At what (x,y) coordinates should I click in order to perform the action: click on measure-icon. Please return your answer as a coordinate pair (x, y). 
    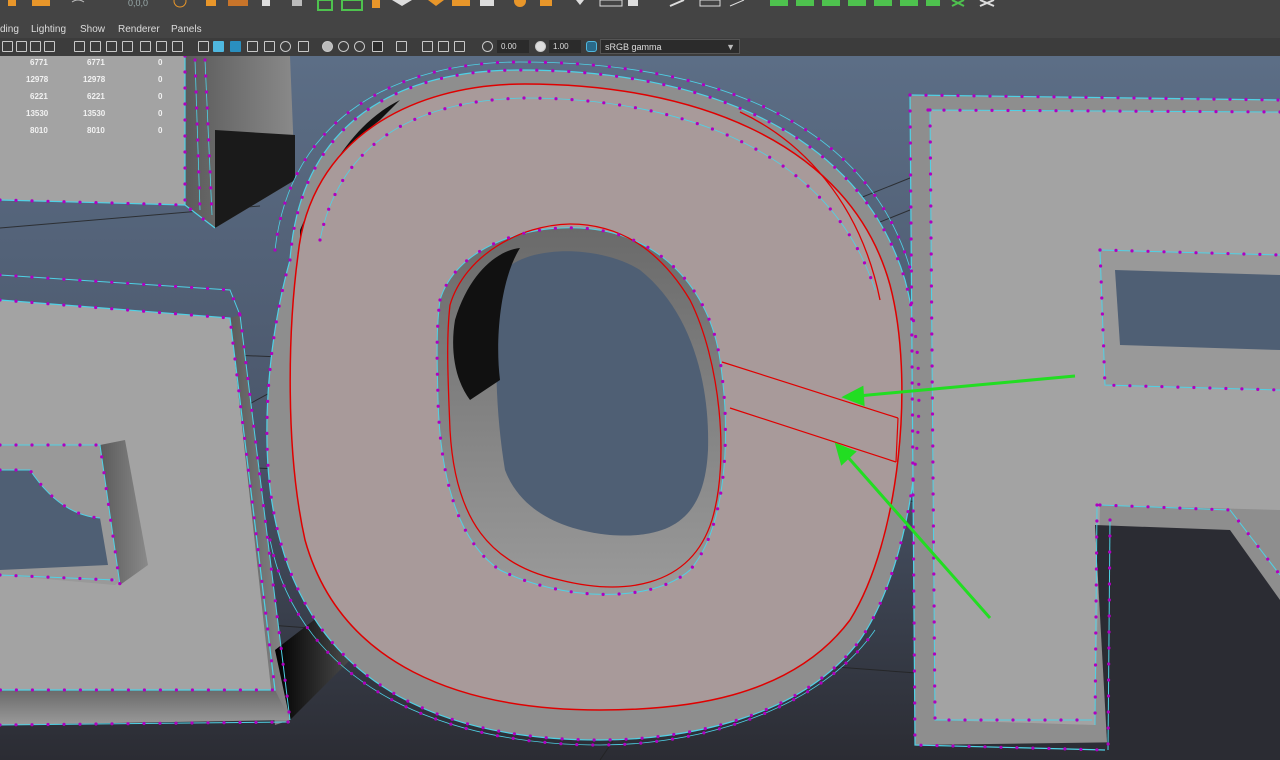
    Looking at the image, I should click on (710, 3).